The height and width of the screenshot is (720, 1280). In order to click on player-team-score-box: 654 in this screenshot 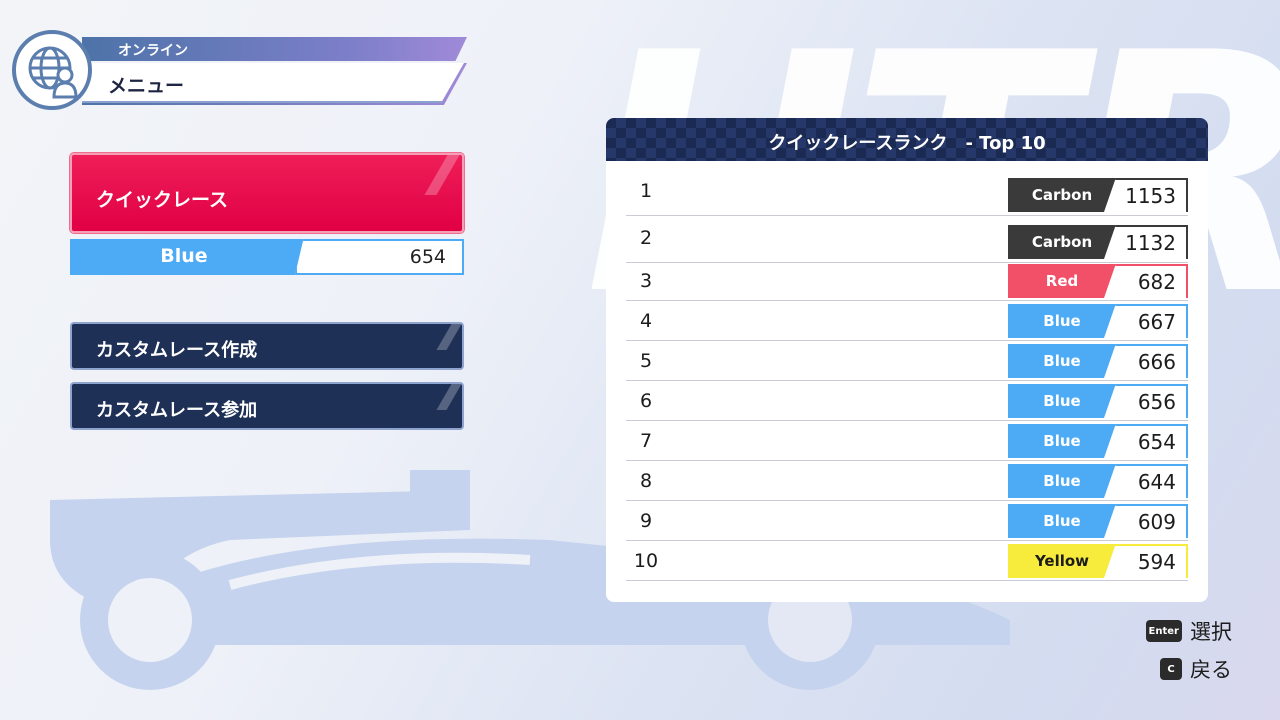, I will do `click(379, 257)`.